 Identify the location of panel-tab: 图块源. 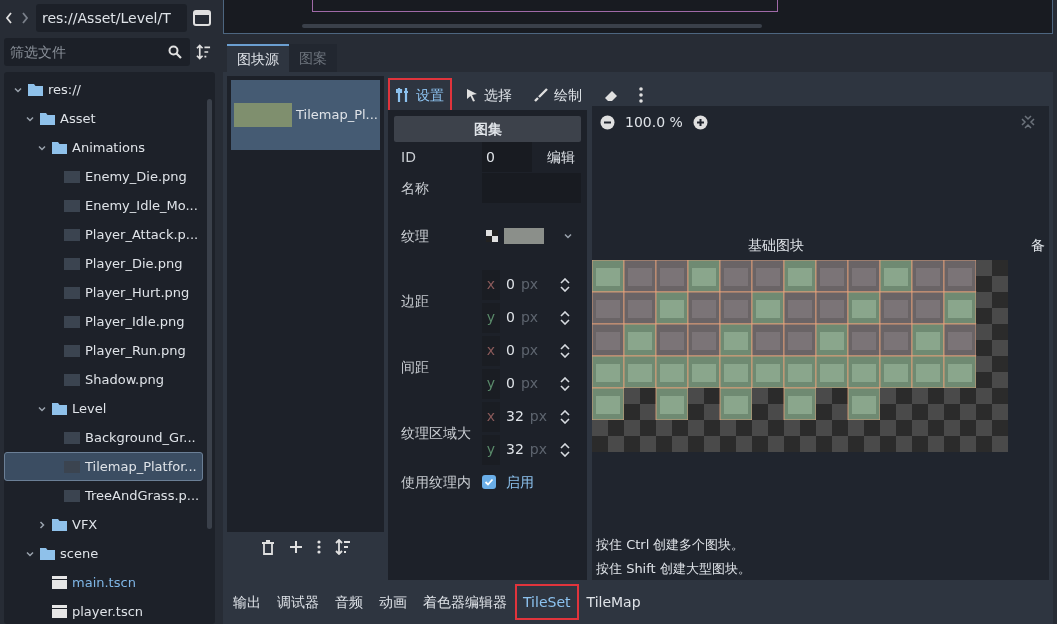
(258, 58).